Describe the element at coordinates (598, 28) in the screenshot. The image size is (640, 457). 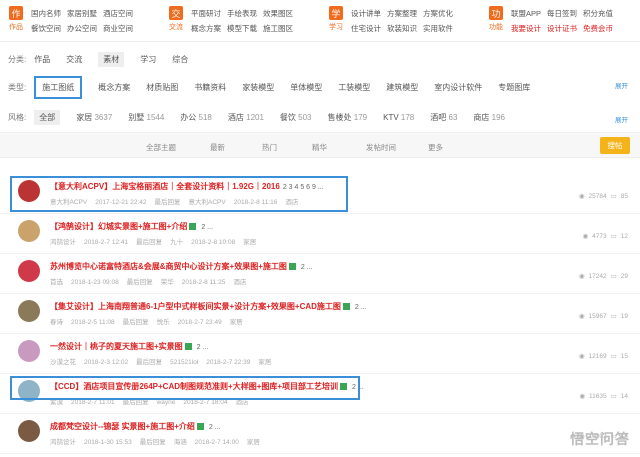
I see `nav-link: 免费会币` at that location.